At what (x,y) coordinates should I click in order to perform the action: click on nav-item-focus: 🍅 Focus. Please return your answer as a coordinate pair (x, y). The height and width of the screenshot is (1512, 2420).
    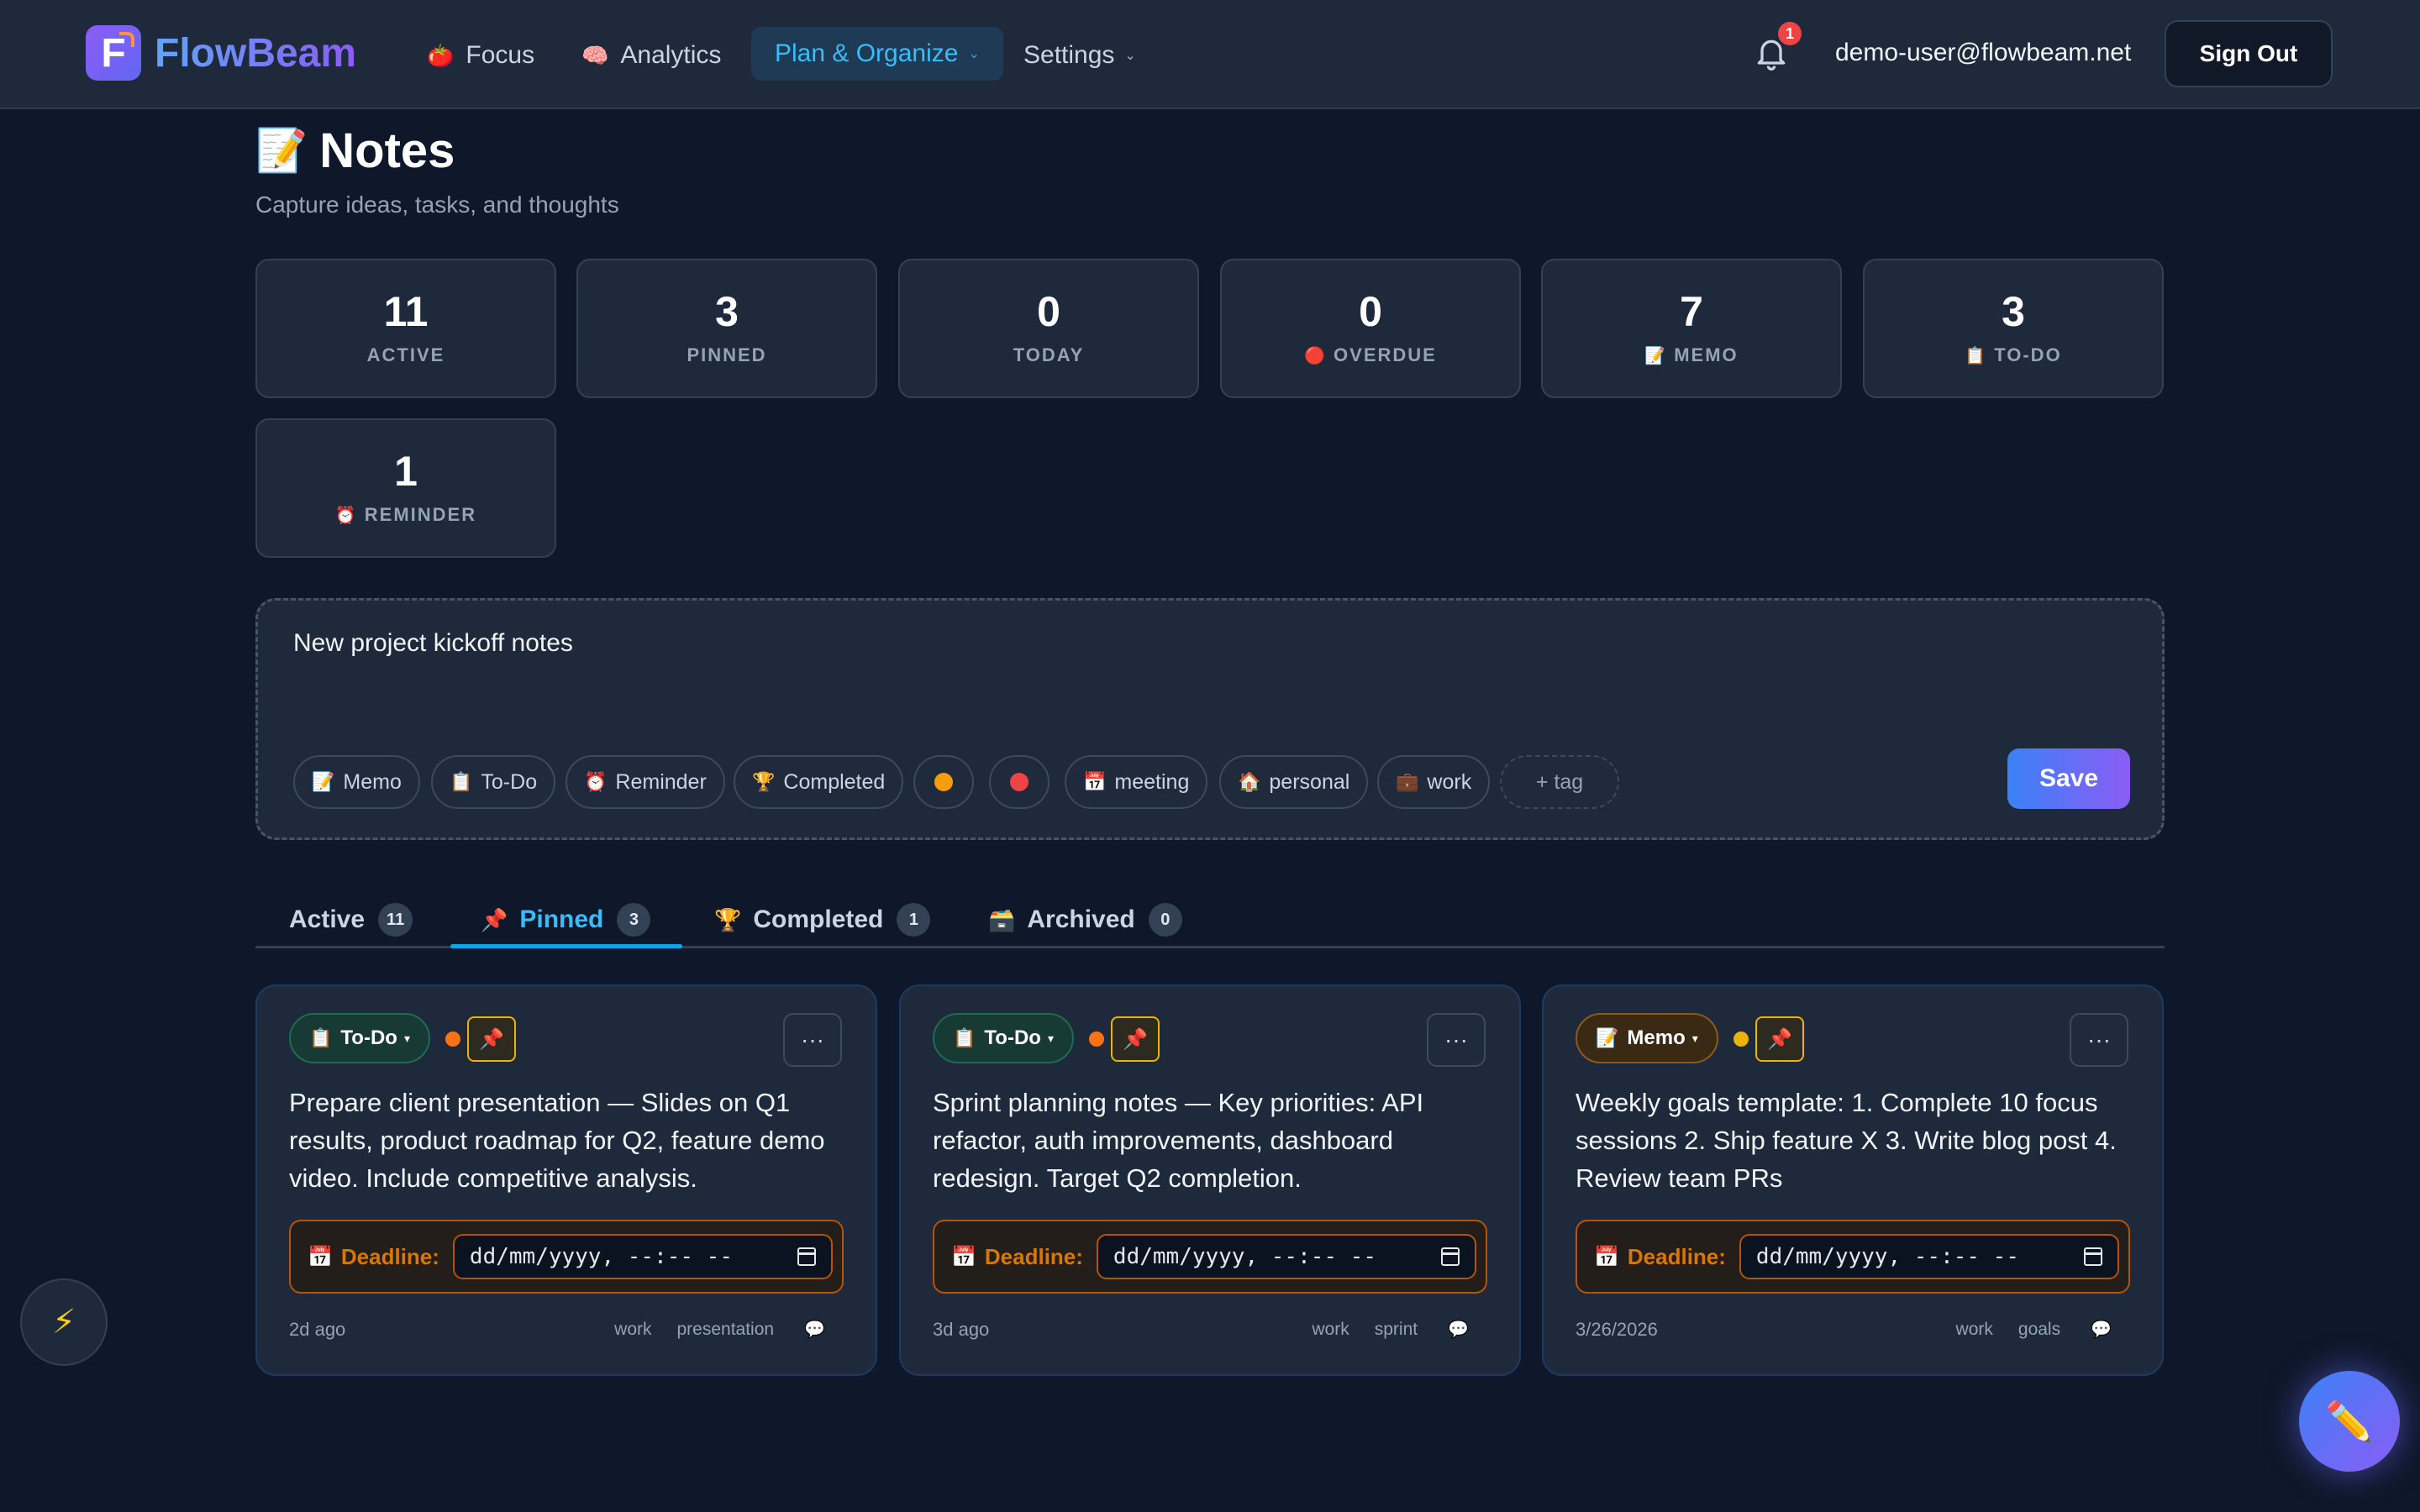
    Looking at the image, I should click on (481, 55).